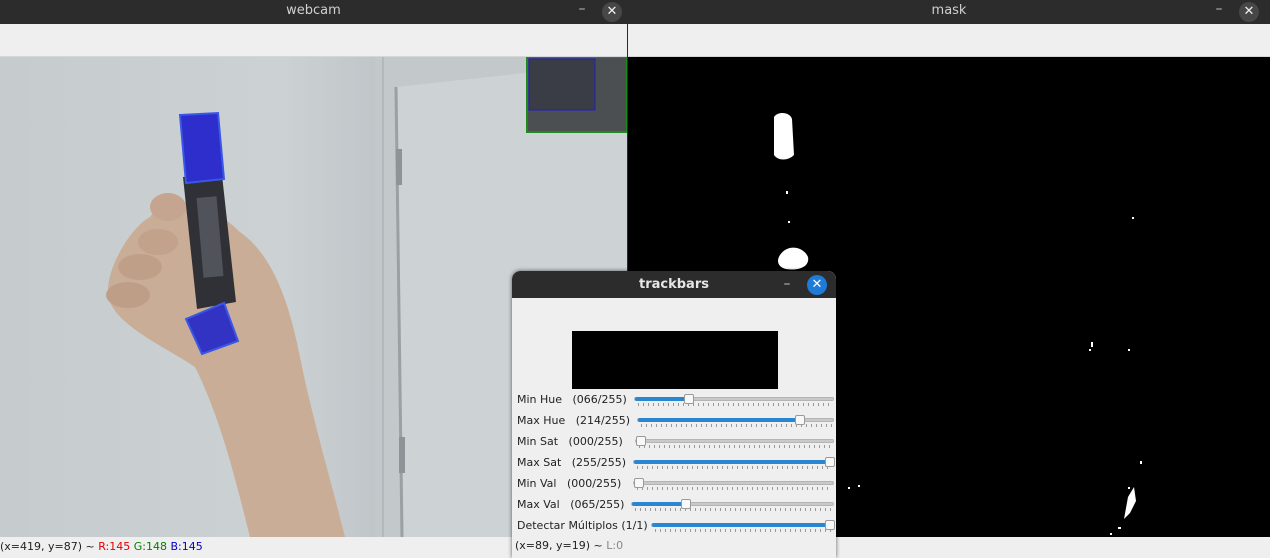  I want to click on pixel-r-value: R:145, so click(114, 546).